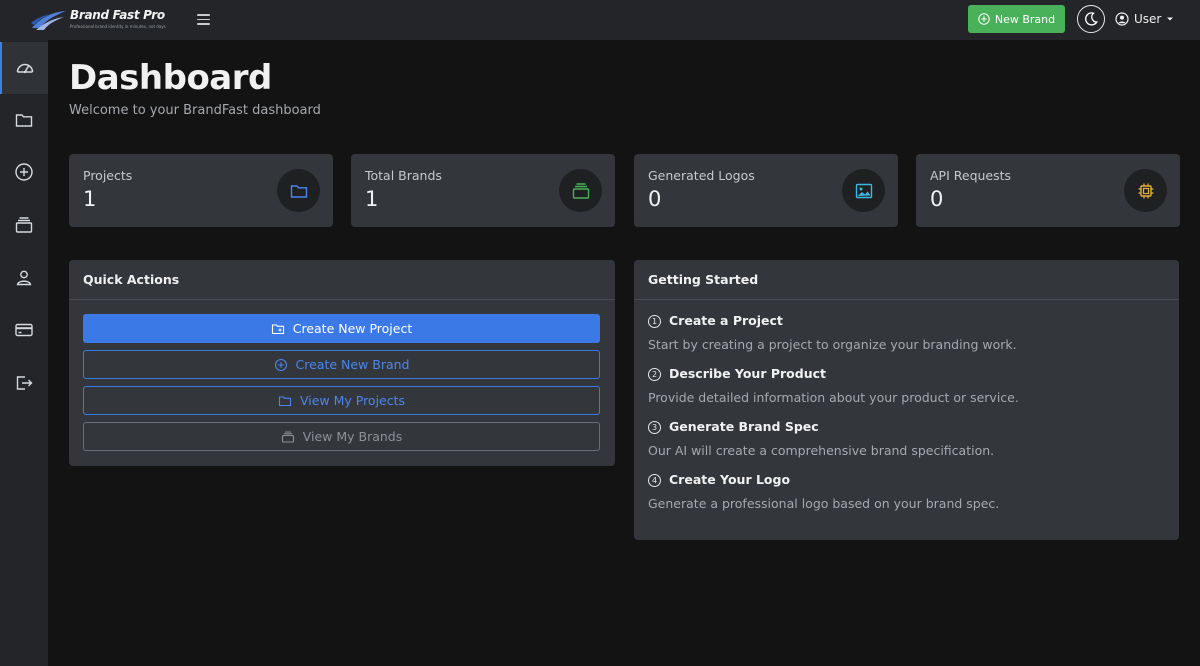 Image resolution: width=1200 pixels, height=666 pixels. I want to click on user-label: User, so click(1148, 19).